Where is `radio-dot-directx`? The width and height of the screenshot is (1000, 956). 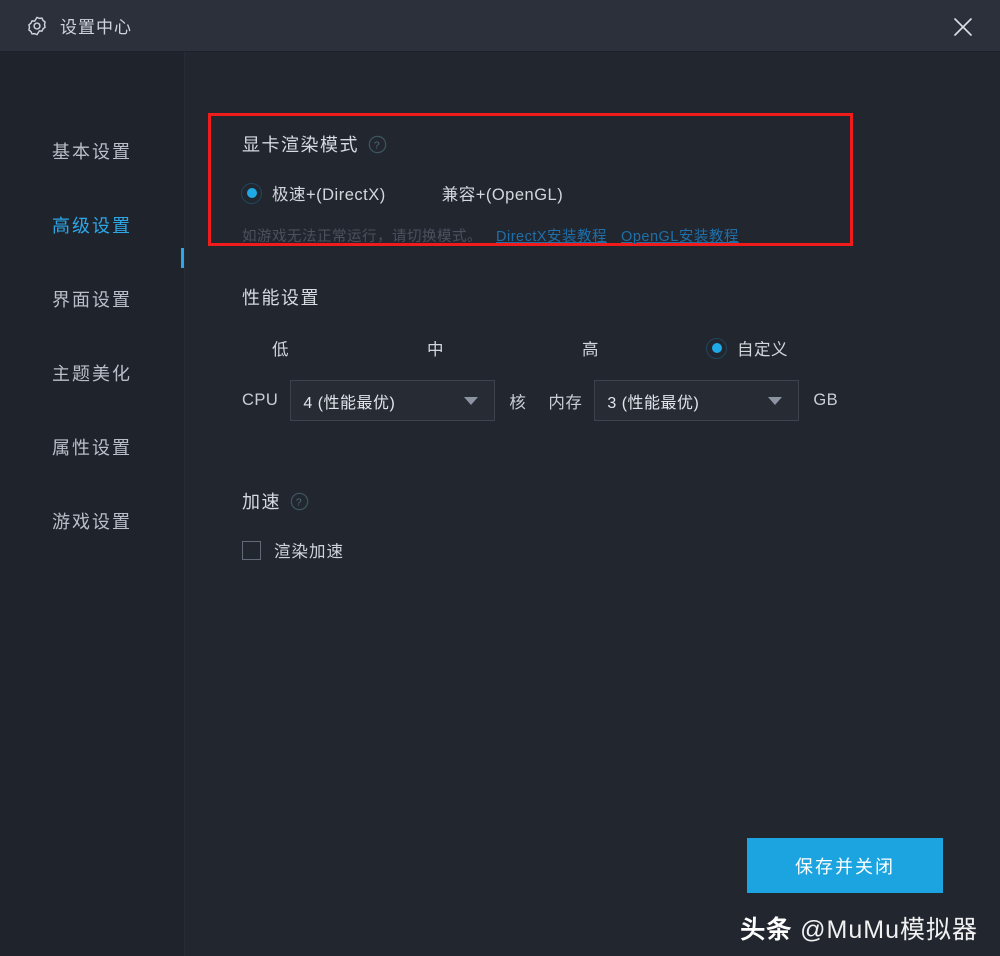 radio-dot-directx is located at coordinates (251, 193).